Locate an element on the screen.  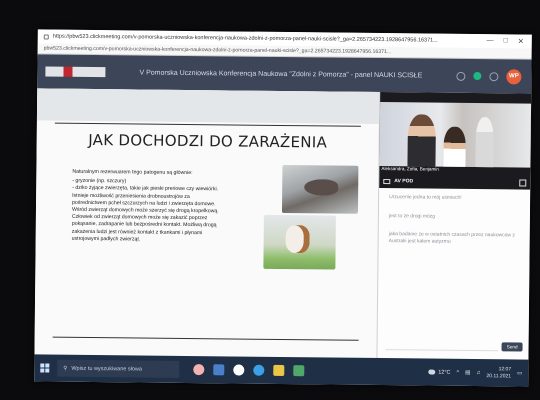
chat-message-text: jest to ze drogi mózg is located at coordinates (412, 216).